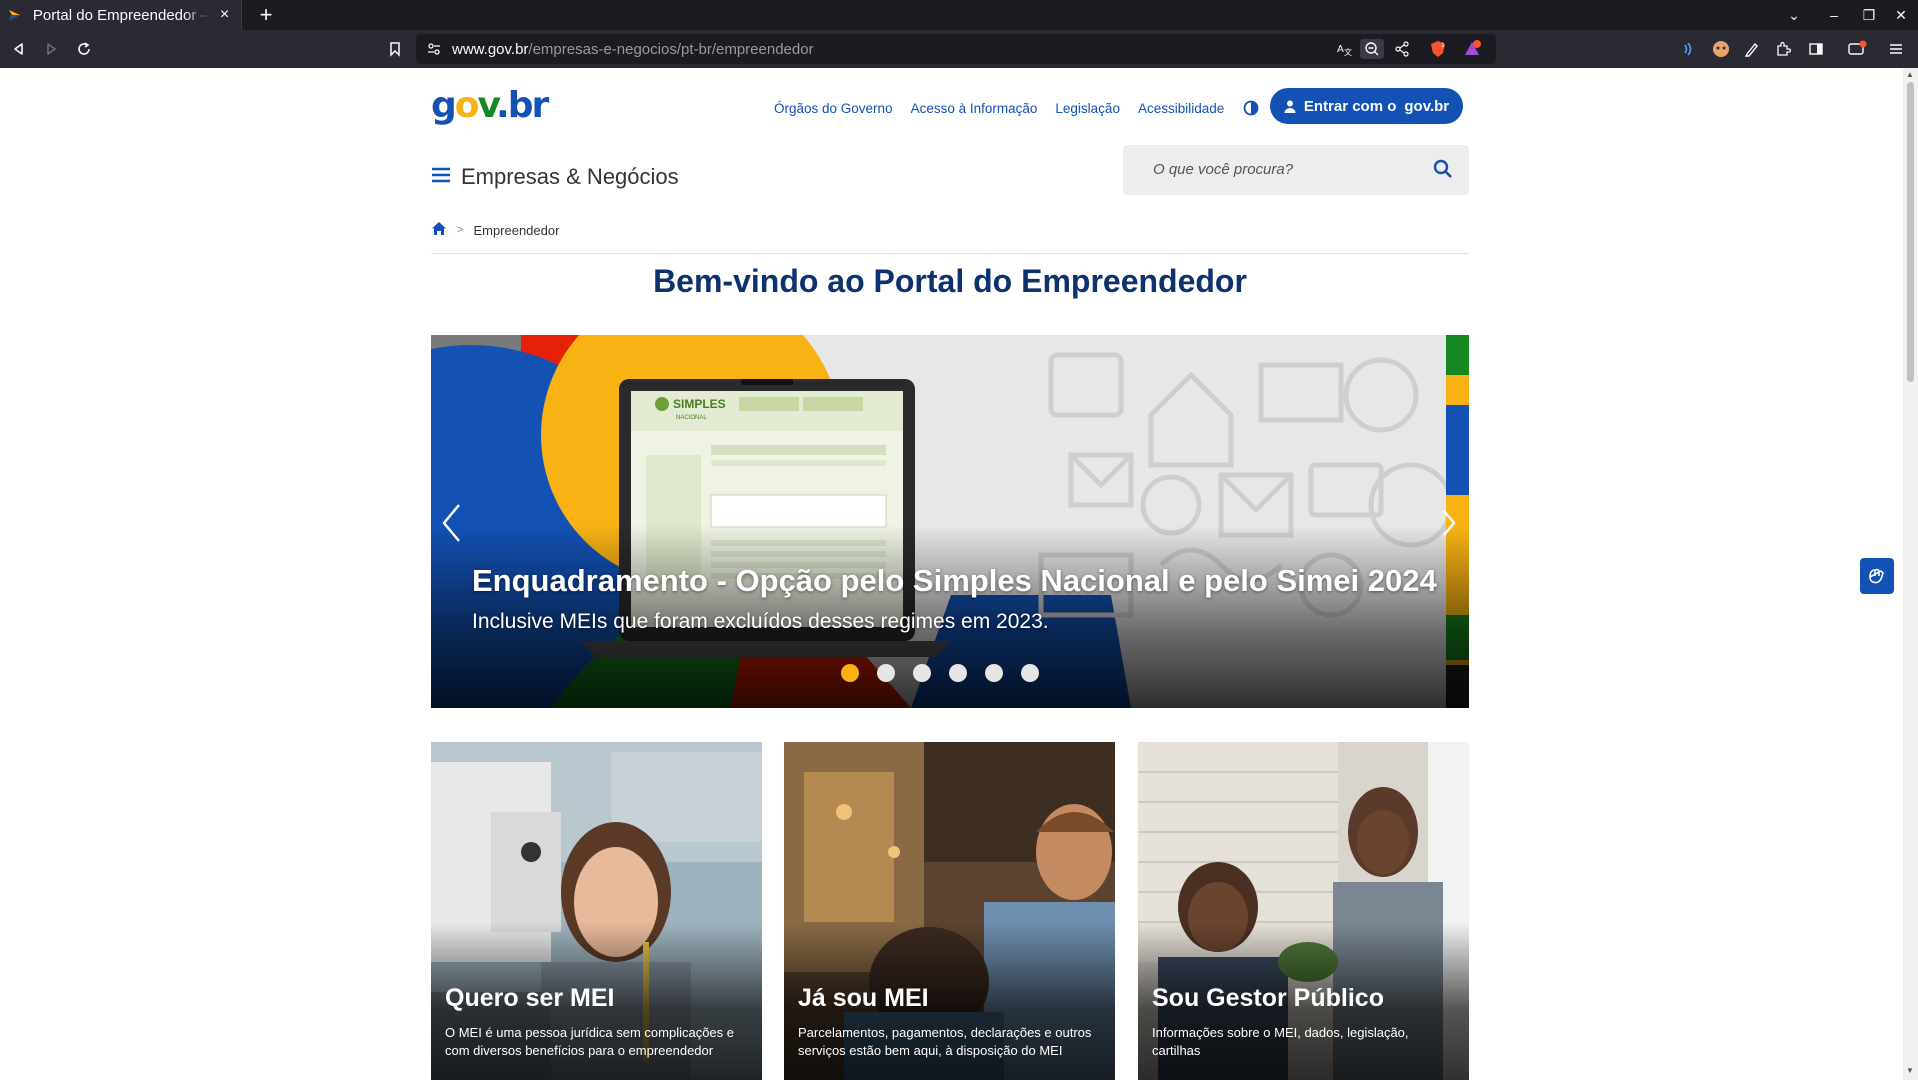  I want to click on user-icon, so click(1290, 106).